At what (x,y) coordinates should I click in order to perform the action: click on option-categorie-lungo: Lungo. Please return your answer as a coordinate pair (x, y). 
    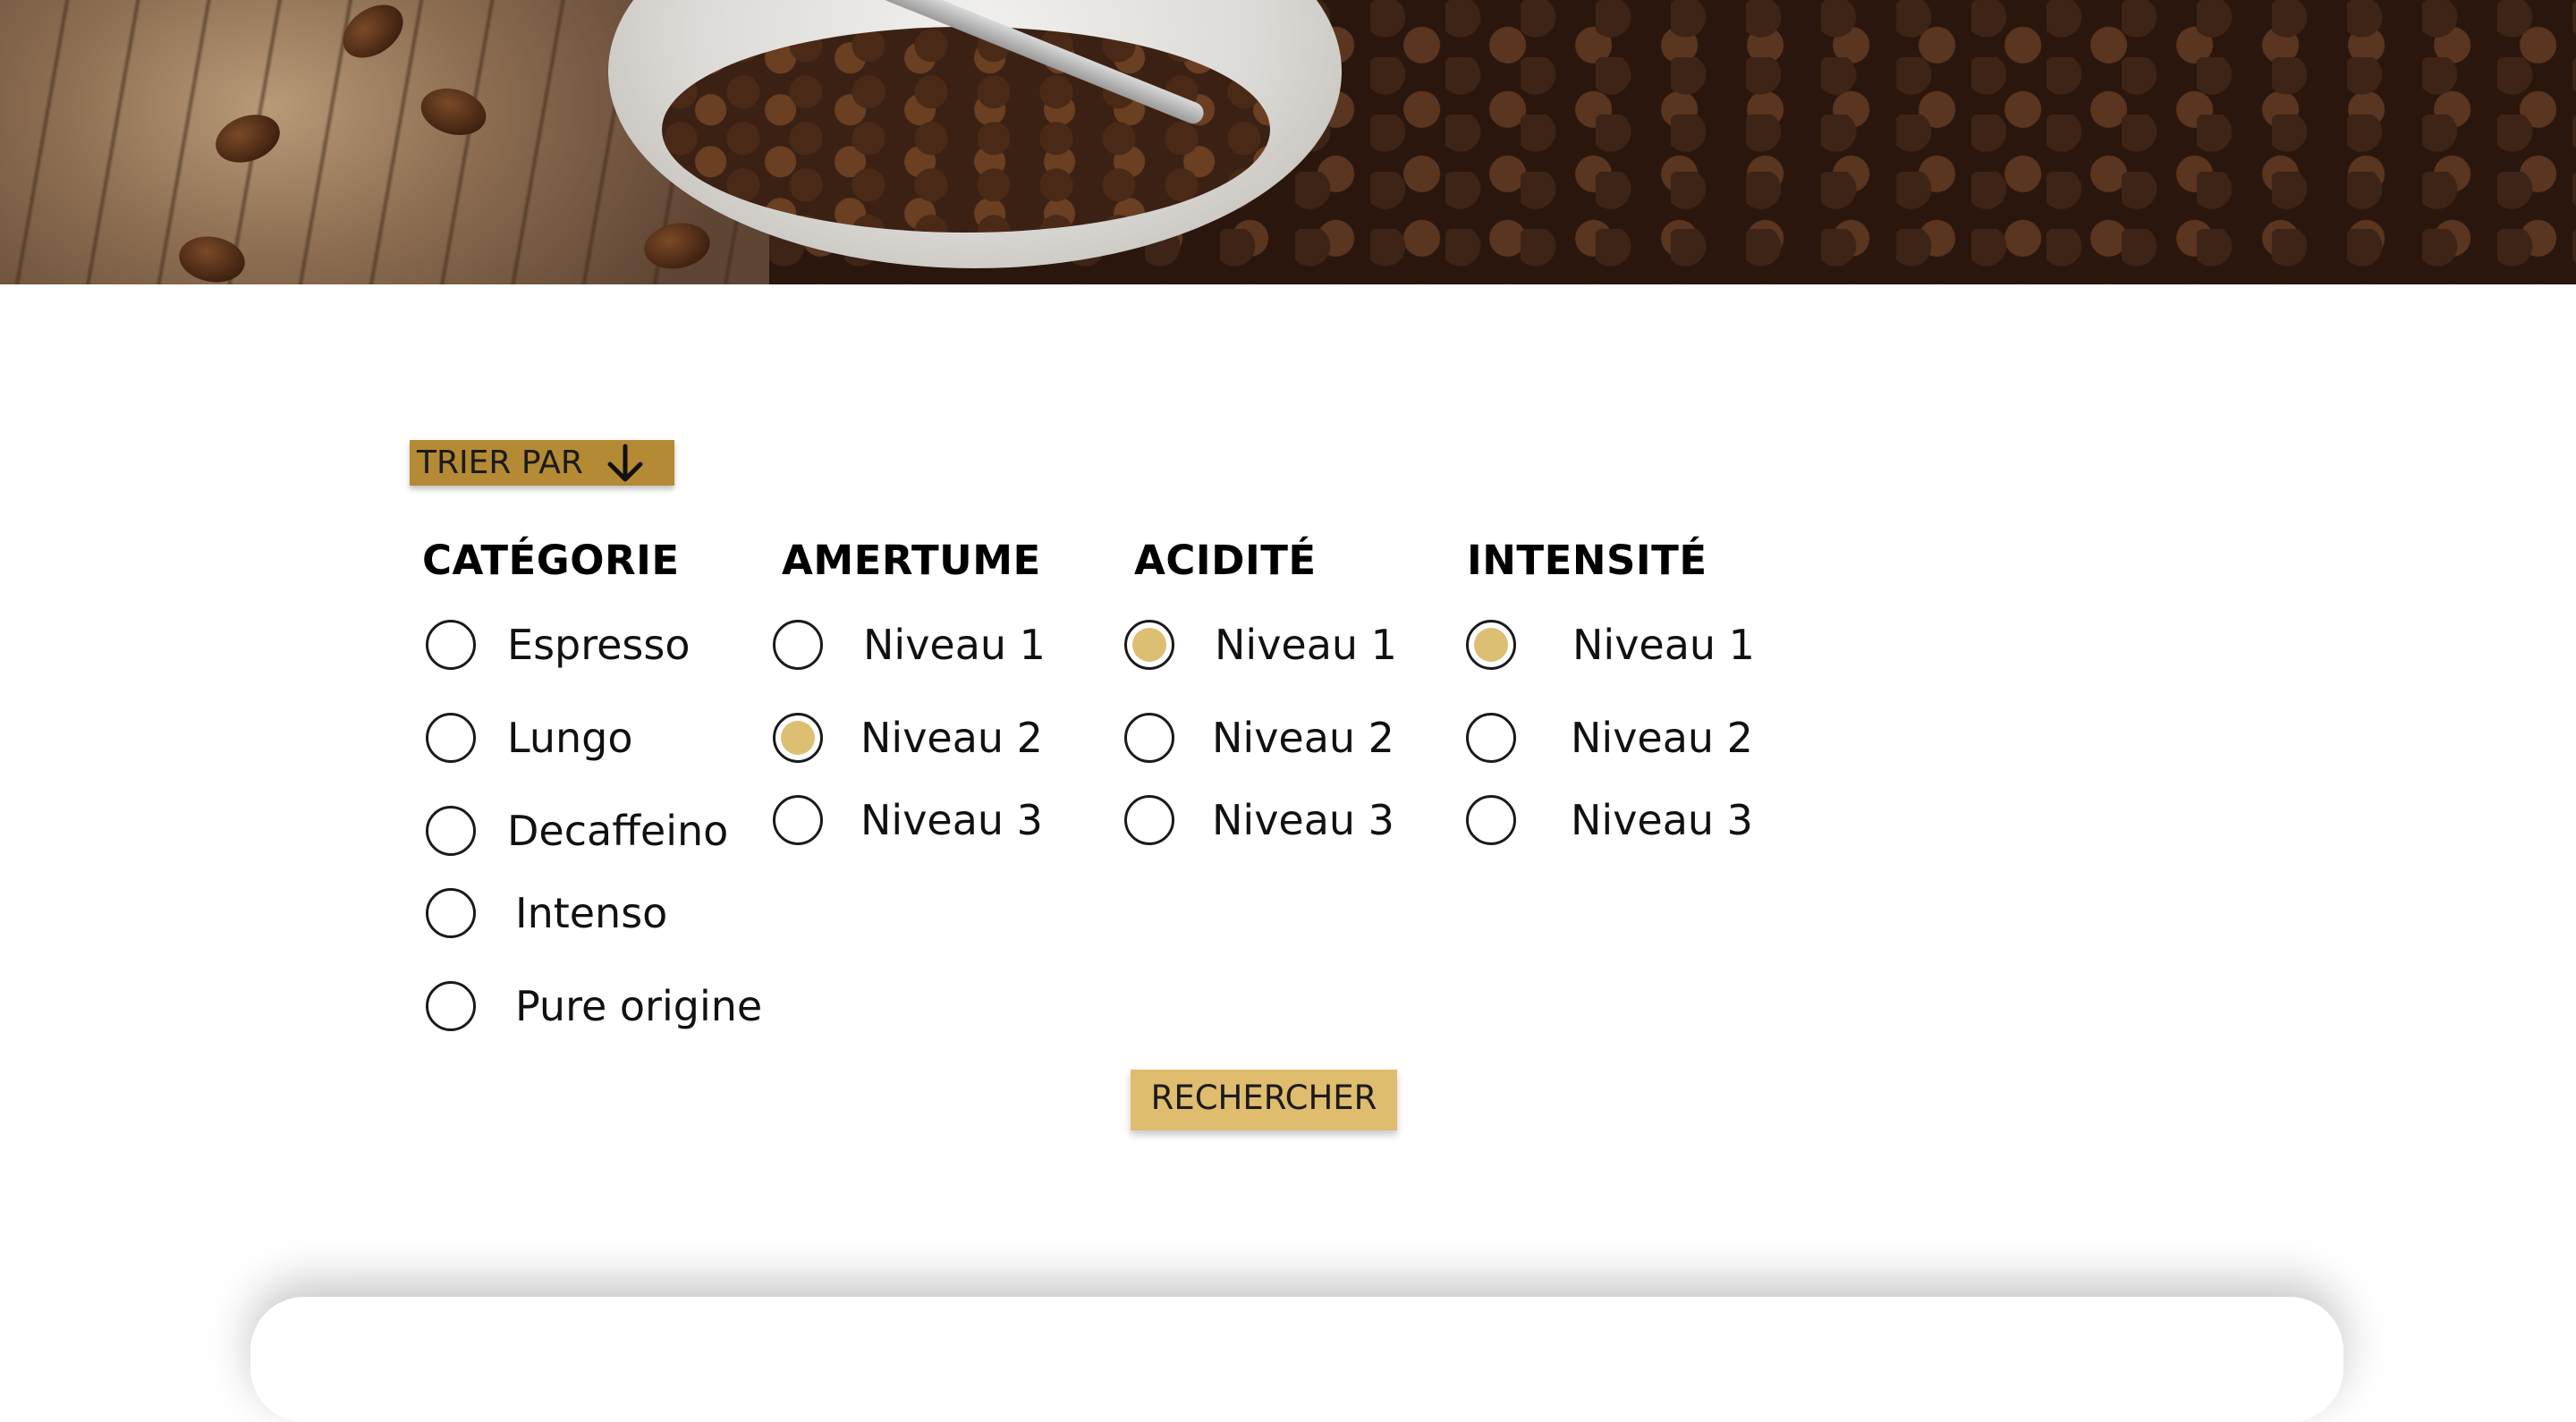
    Looking at the image, I should click on (529, 738).